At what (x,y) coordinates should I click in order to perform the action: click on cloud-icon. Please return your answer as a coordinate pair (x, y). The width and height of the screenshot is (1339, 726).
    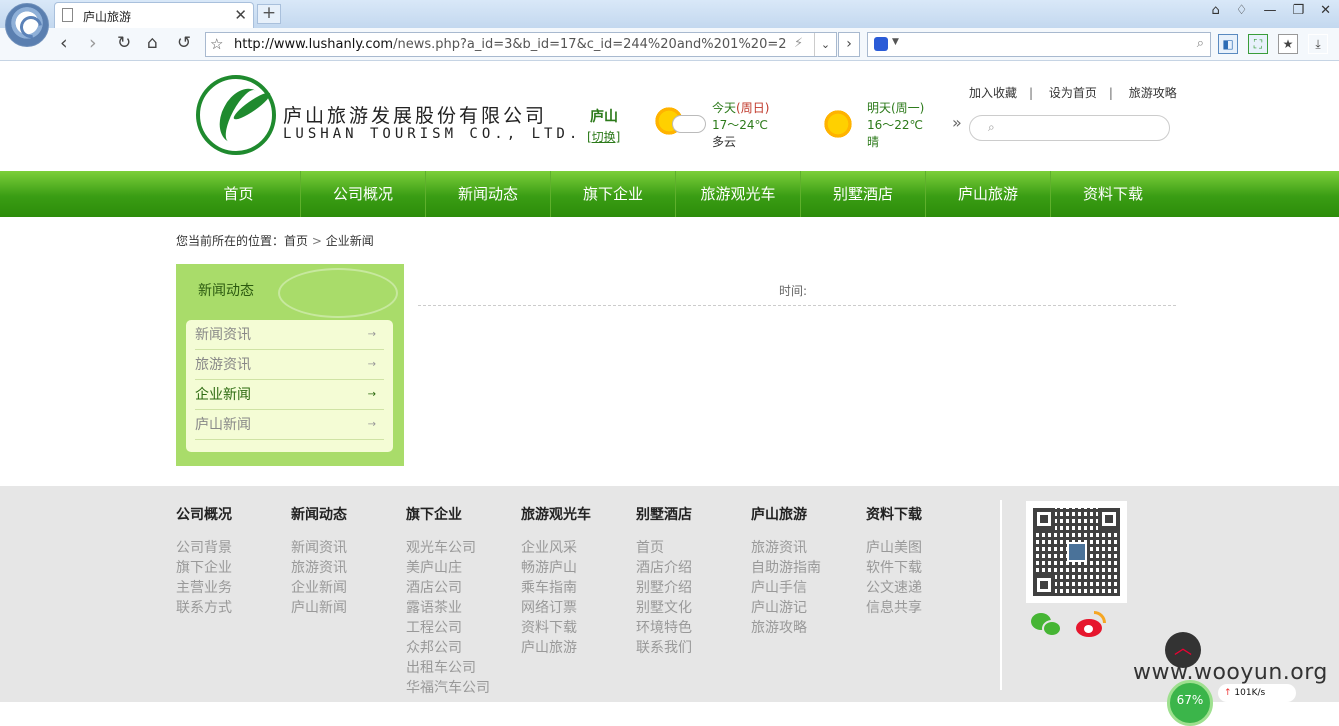
    Looking at the image, I should click on (689, 124).